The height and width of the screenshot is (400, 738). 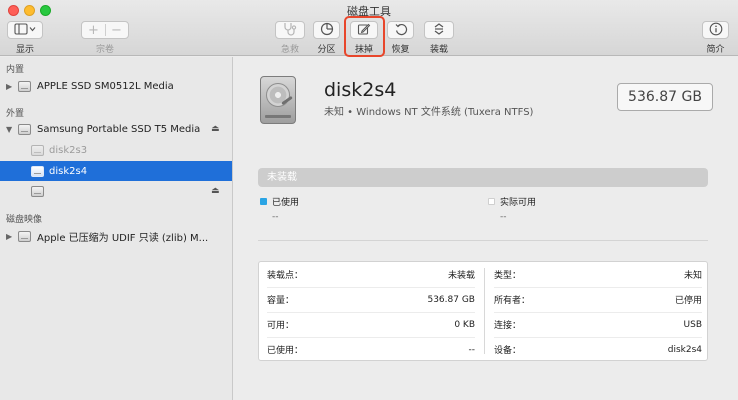 What do you see at coordinates (371, 299) in the screenshot?
I see `info-row-capacity: 容量： 536.87 GB` at bounding box center [371, 299].